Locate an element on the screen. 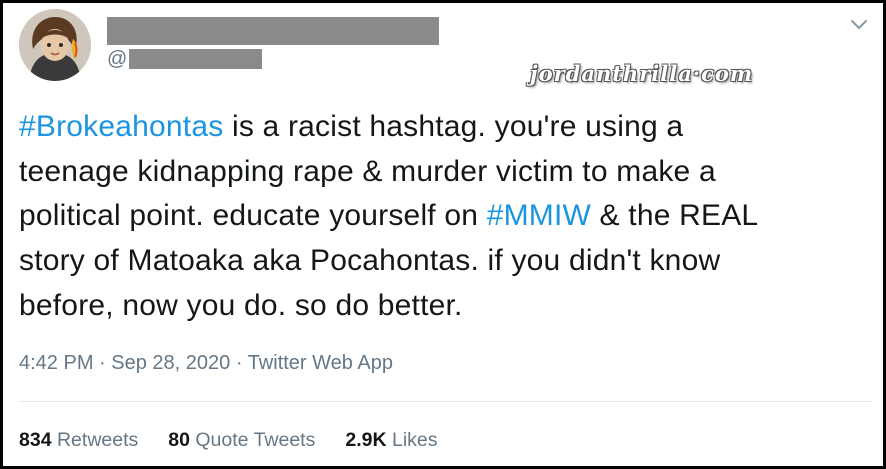  tweet-text-segment: before, now you do. so do better. is located at coordinates (241, 305).